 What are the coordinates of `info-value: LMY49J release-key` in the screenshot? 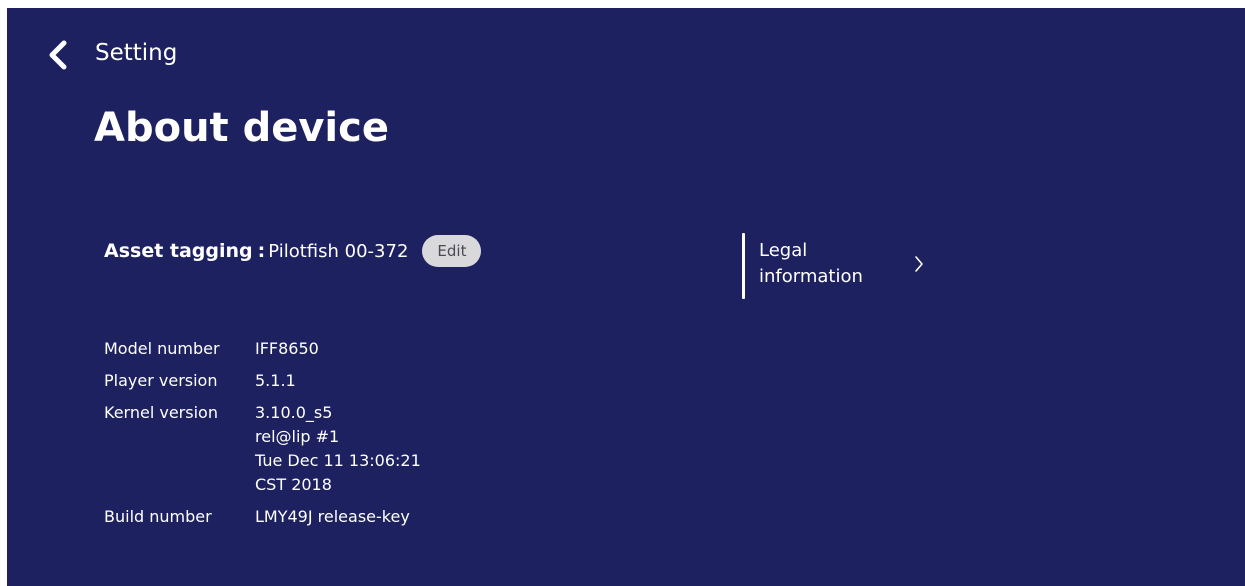 It's located at (332, 517).